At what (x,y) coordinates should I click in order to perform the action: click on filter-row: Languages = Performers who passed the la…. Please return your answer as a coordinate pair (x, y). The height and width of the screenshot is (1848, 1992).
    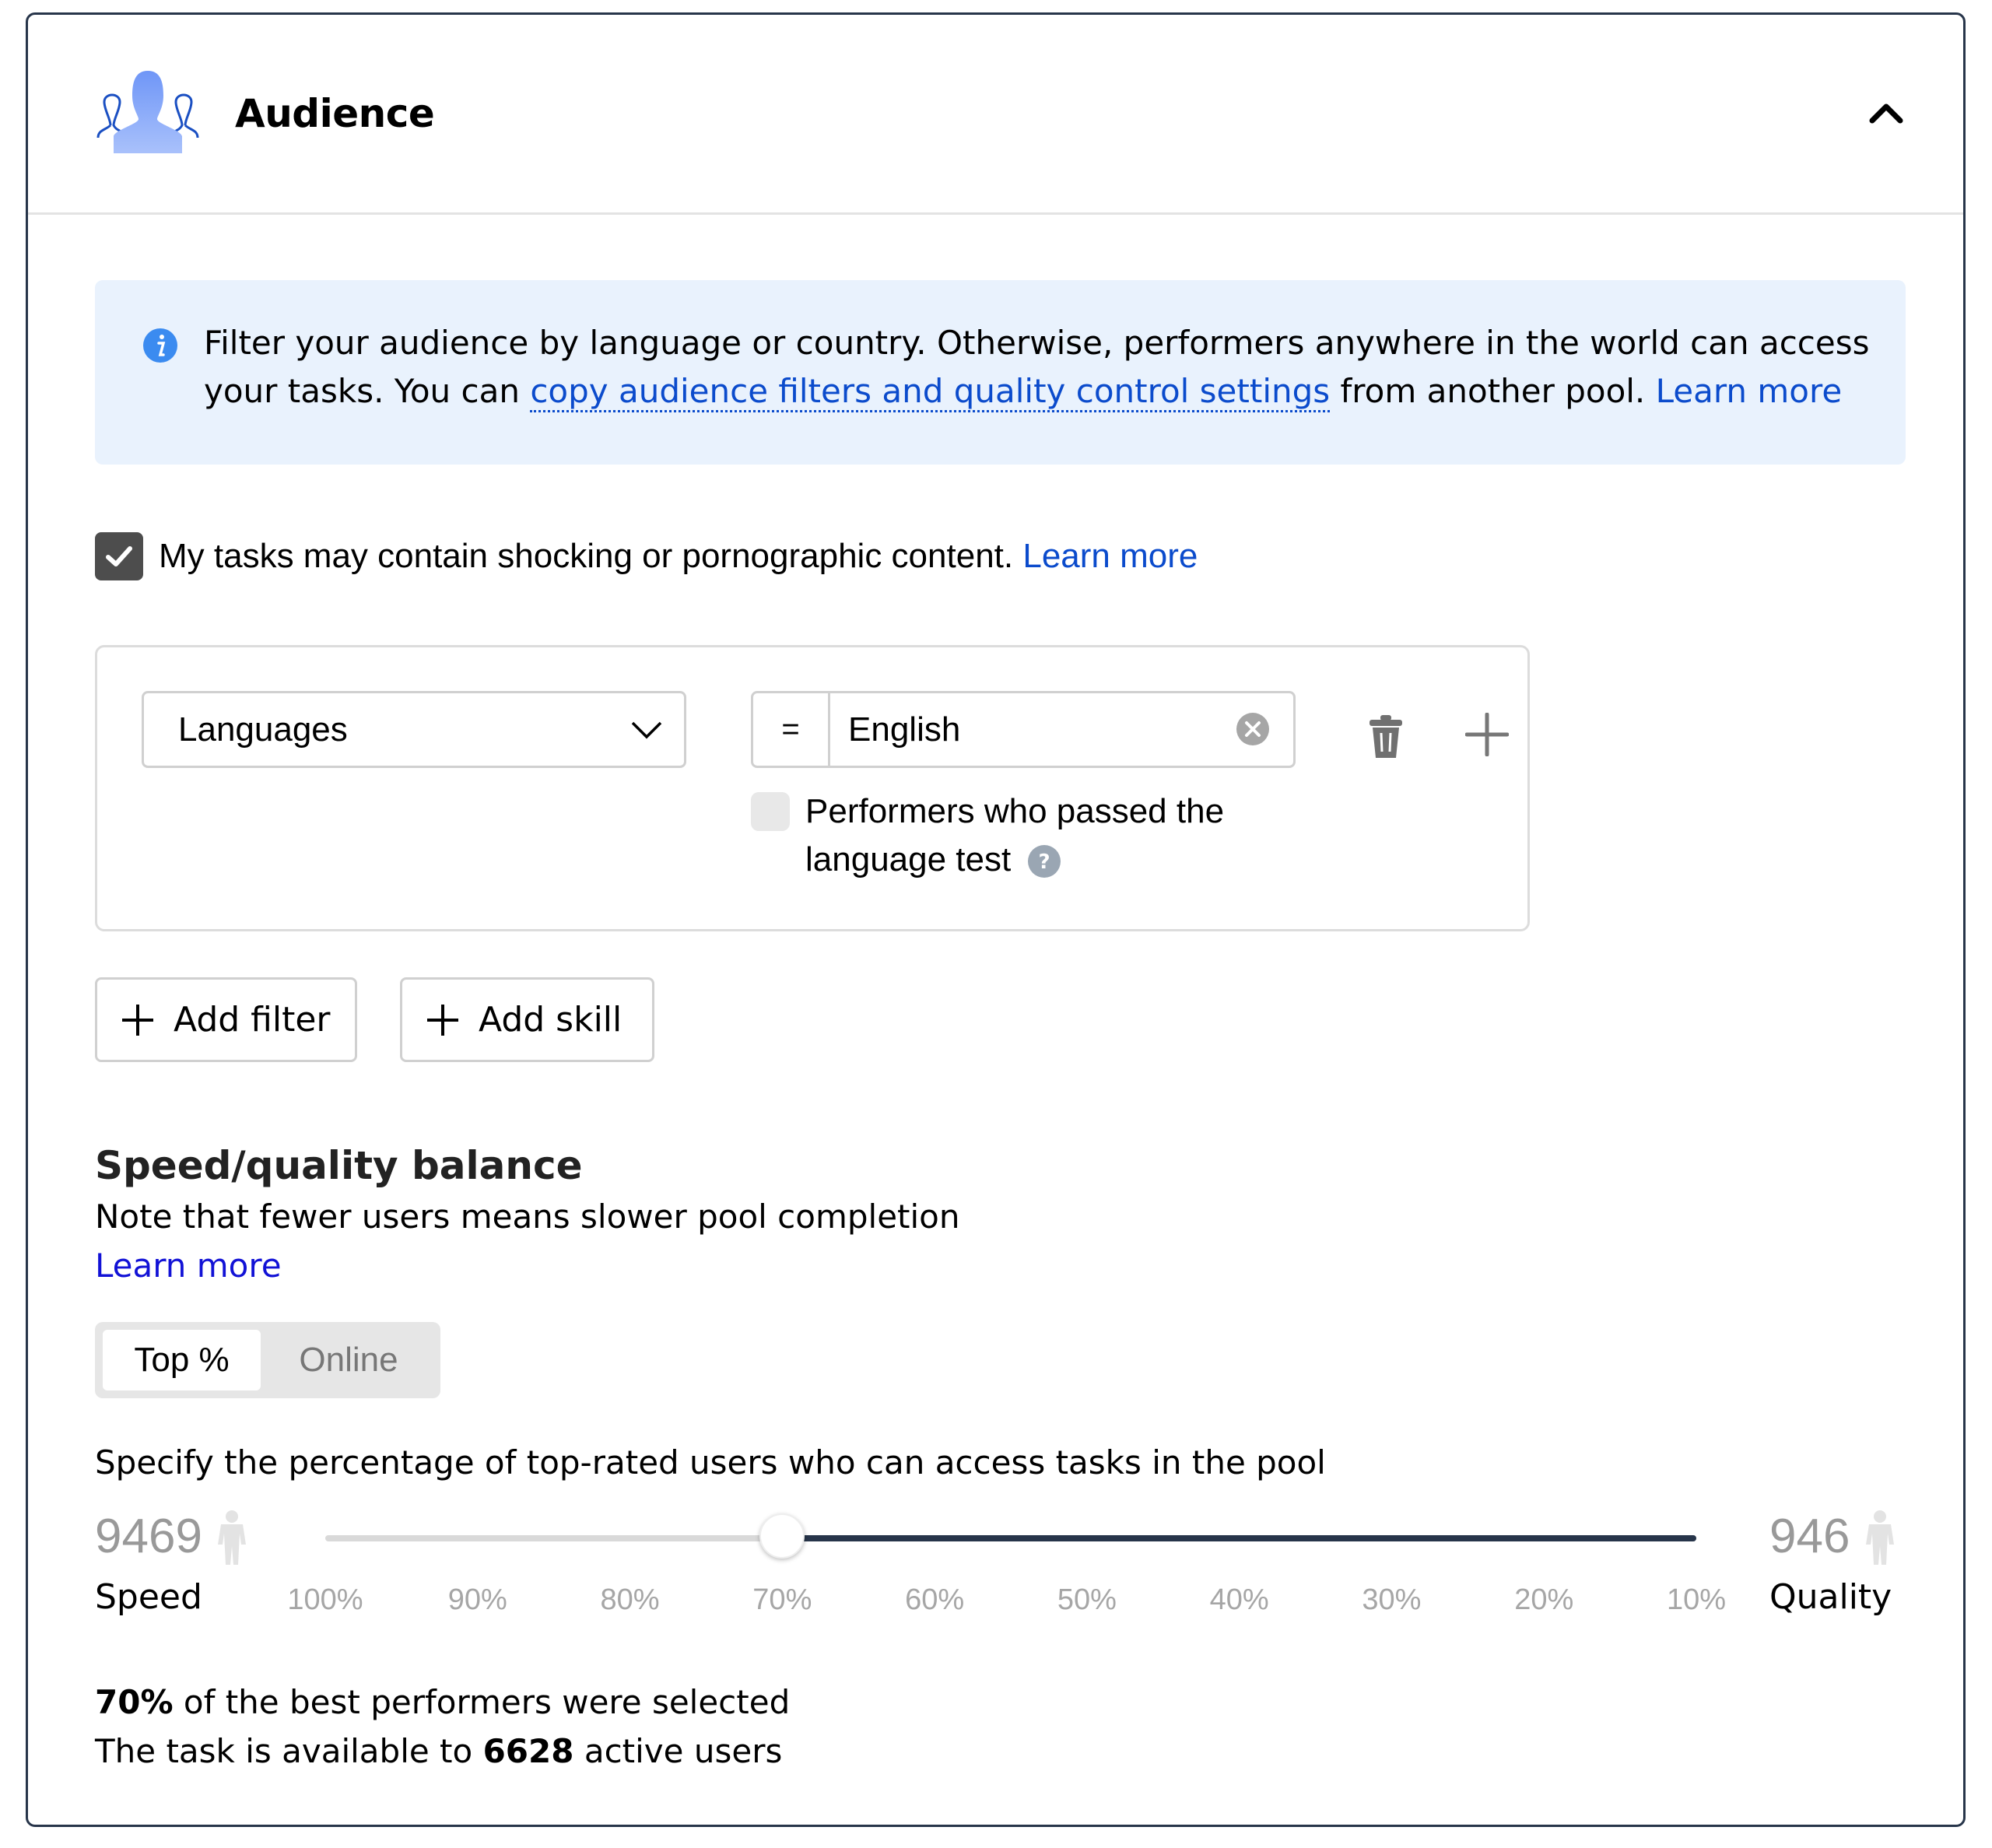
    Looking at the image, I should click on (812, 788).